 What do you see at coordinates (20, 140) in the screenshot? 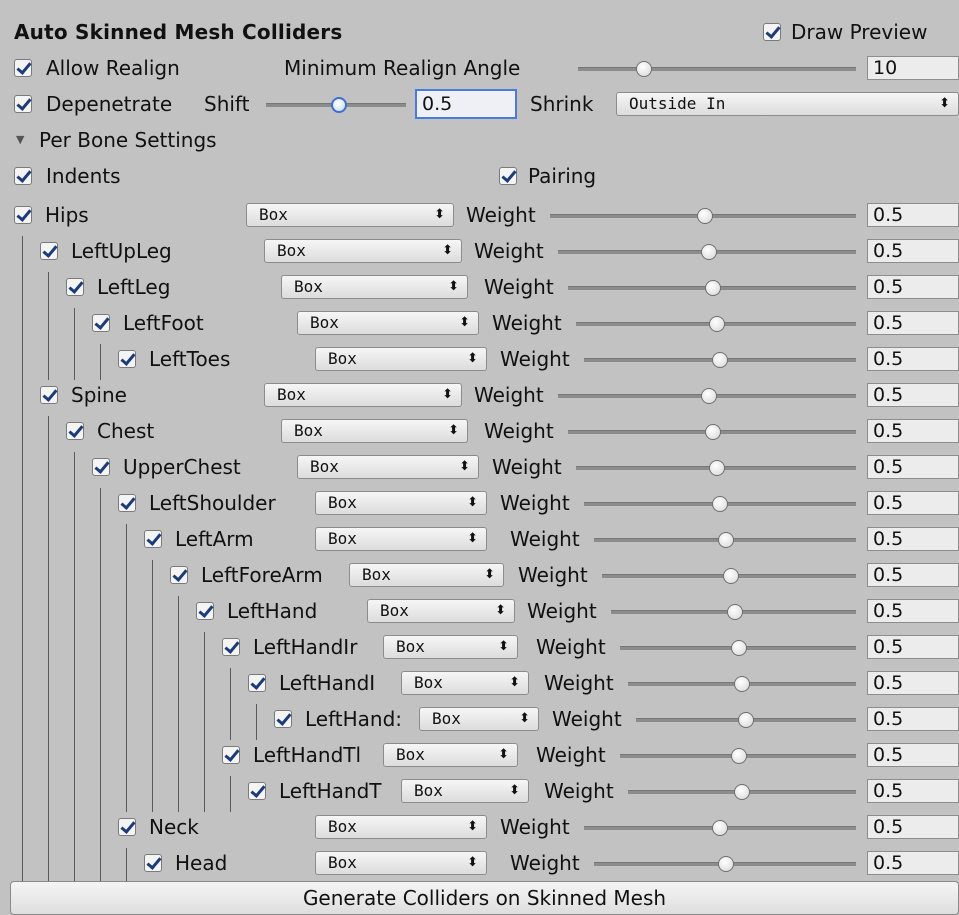
I see `foldout-arrow-icon: ▼` at bounding box center [20, 140].